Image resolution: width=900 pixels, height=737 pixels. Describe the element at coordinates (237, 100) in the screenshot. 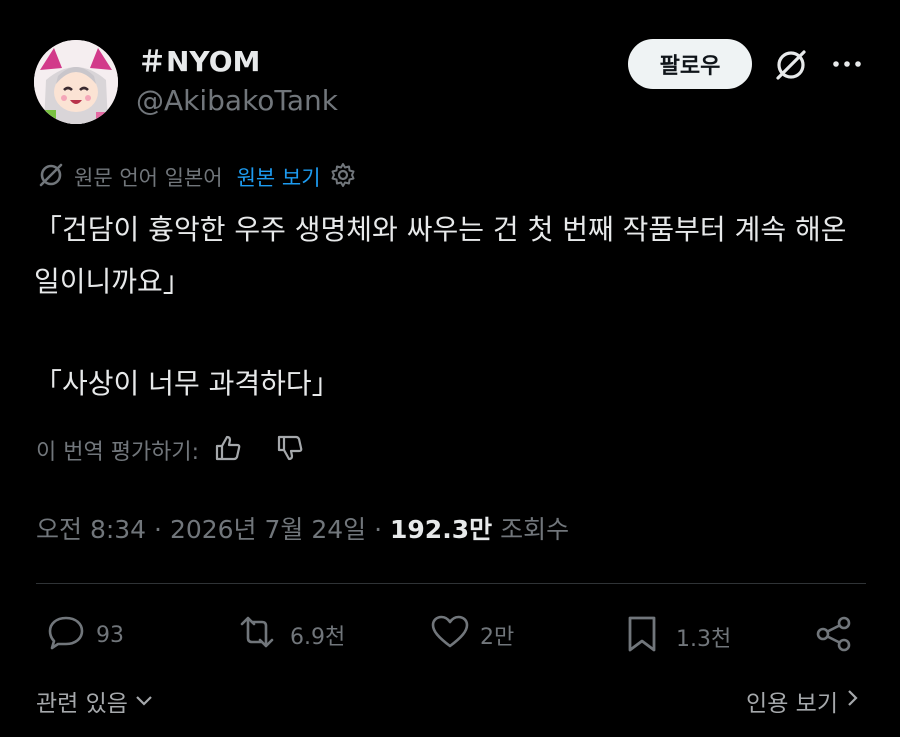

I see `author-handle: @AkibakoTank` at that location.